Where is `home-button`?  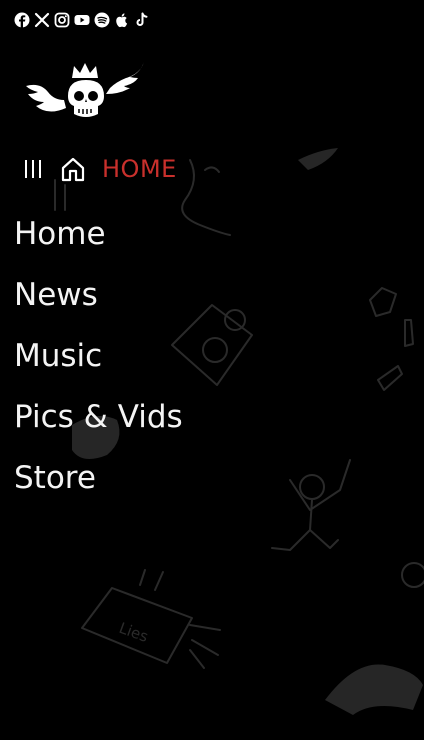
home-button is located at coordinates (73, 169).